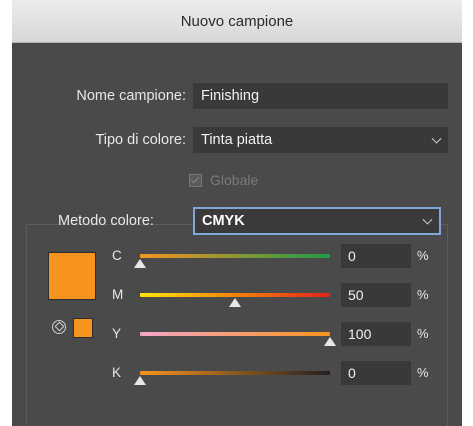 The image size is (473, 426). What do you see at coordinates (117, 372) in the screenshot?
I see `channel-label-k: K` at bounding box center [117, 372].